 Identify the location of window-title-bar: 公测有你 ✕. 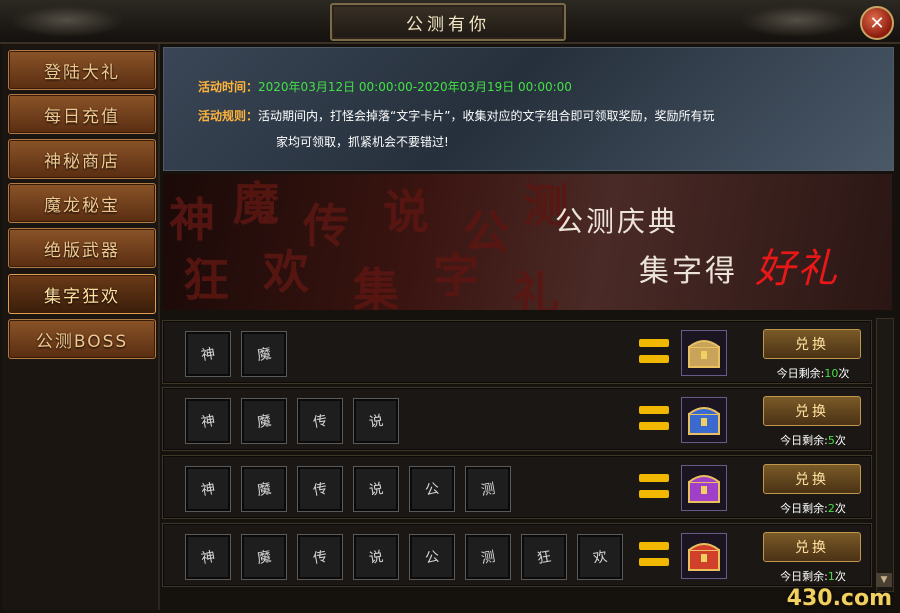
(450, 22).